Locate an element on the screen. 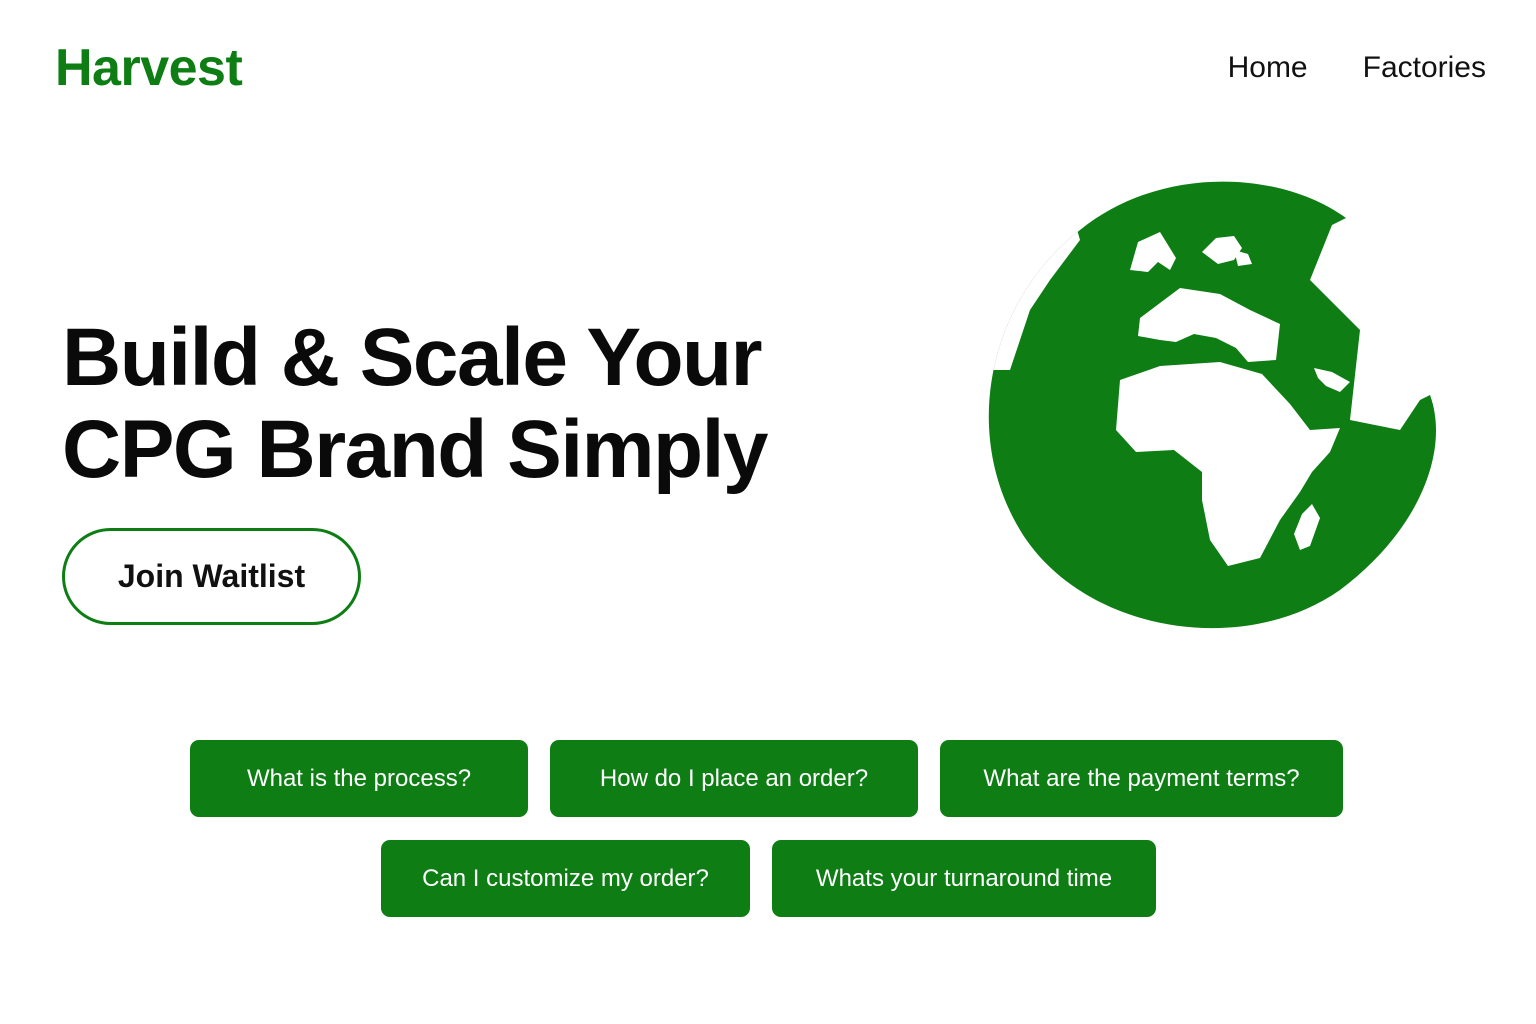 Image resolution: width=1536 pixels, height=1024 pixels. nav-link-factories: Factories is located at coordinates (1424, 68).